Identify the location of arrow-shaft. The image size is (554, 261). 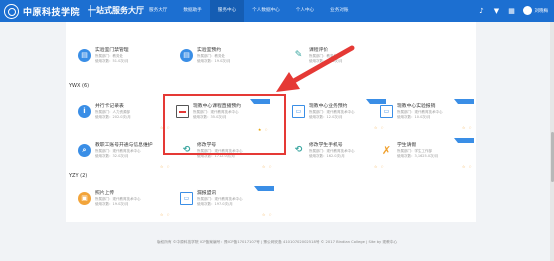
(322, 65).